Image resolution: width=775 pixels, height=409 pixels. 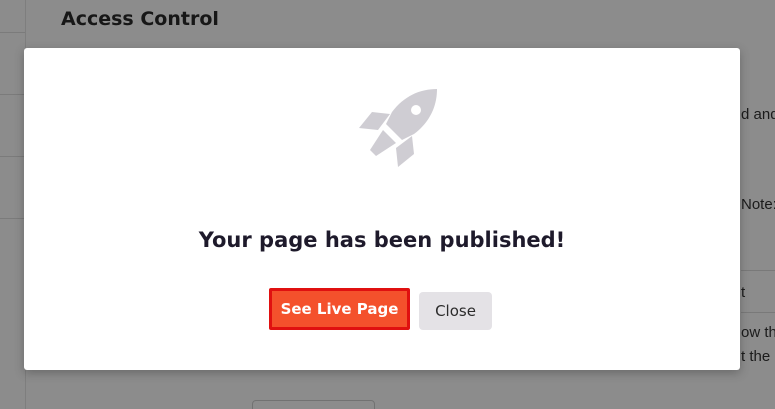 I want to click on rocket-icon, so click(x=398, y=128).